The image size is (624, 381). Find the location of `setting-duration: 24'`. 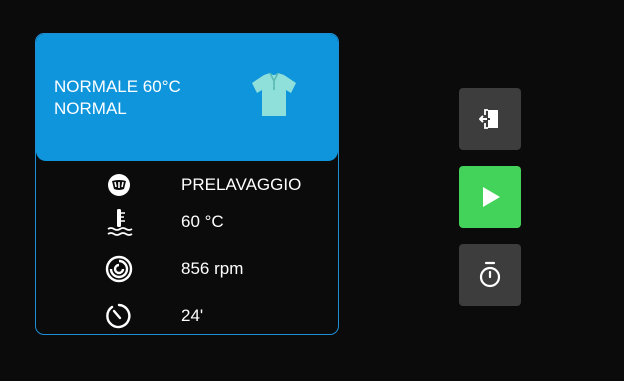

setting-duration: 24' is located at coordinates (187, 315).